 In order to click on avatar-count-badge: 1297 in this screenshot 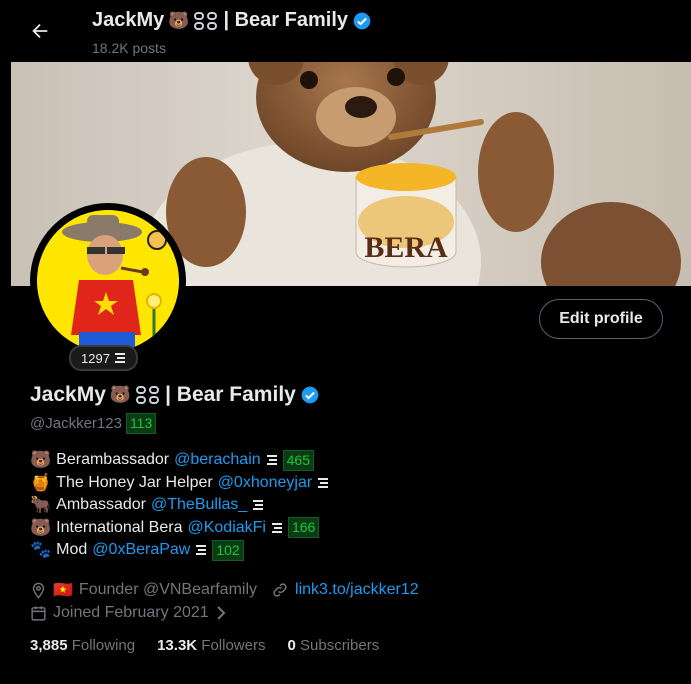, I will do `click(103, 358)`.